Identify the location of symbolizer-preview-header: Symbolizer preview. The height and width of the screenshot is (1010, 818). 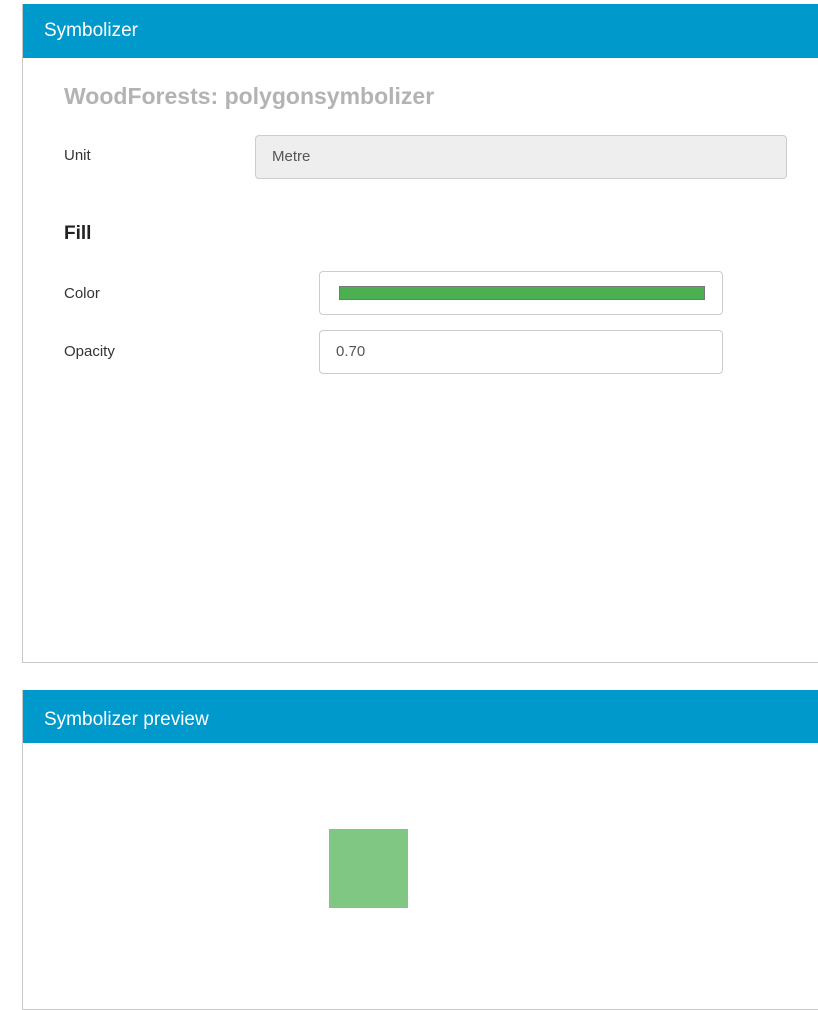
(420, 716).